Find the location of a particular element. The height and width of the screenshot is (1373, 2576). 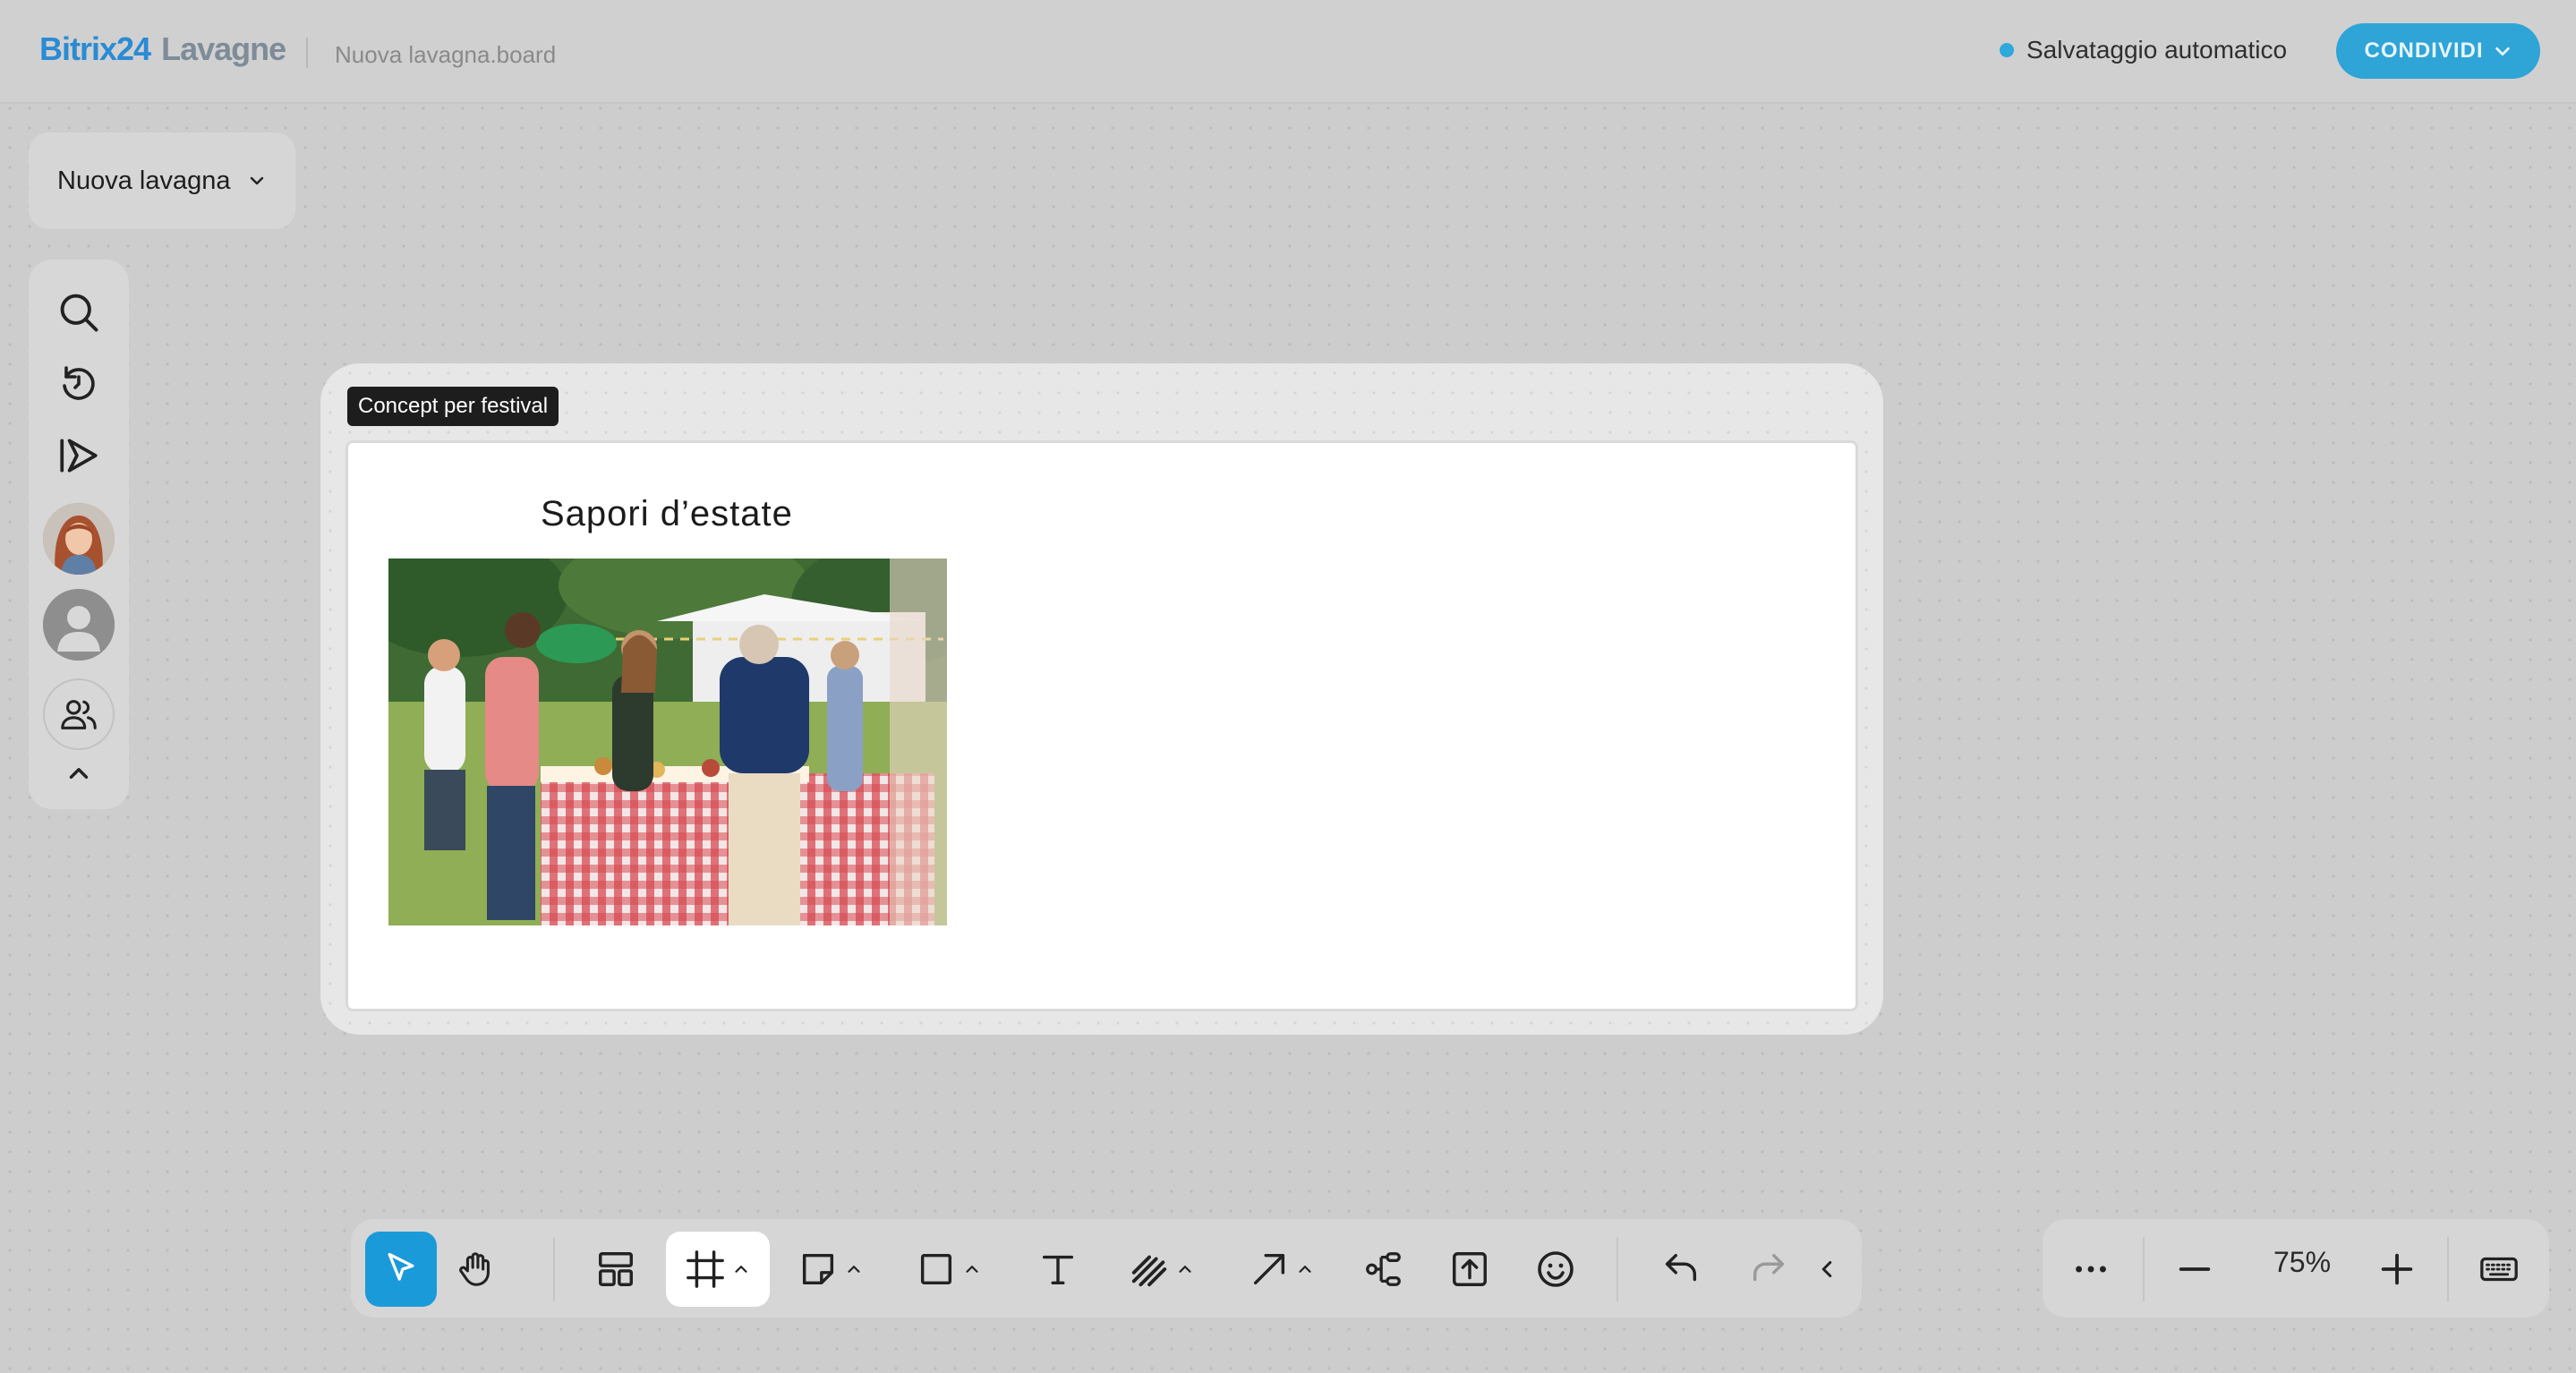

user-avatar-placeholder is located at coordinates (79, 625).